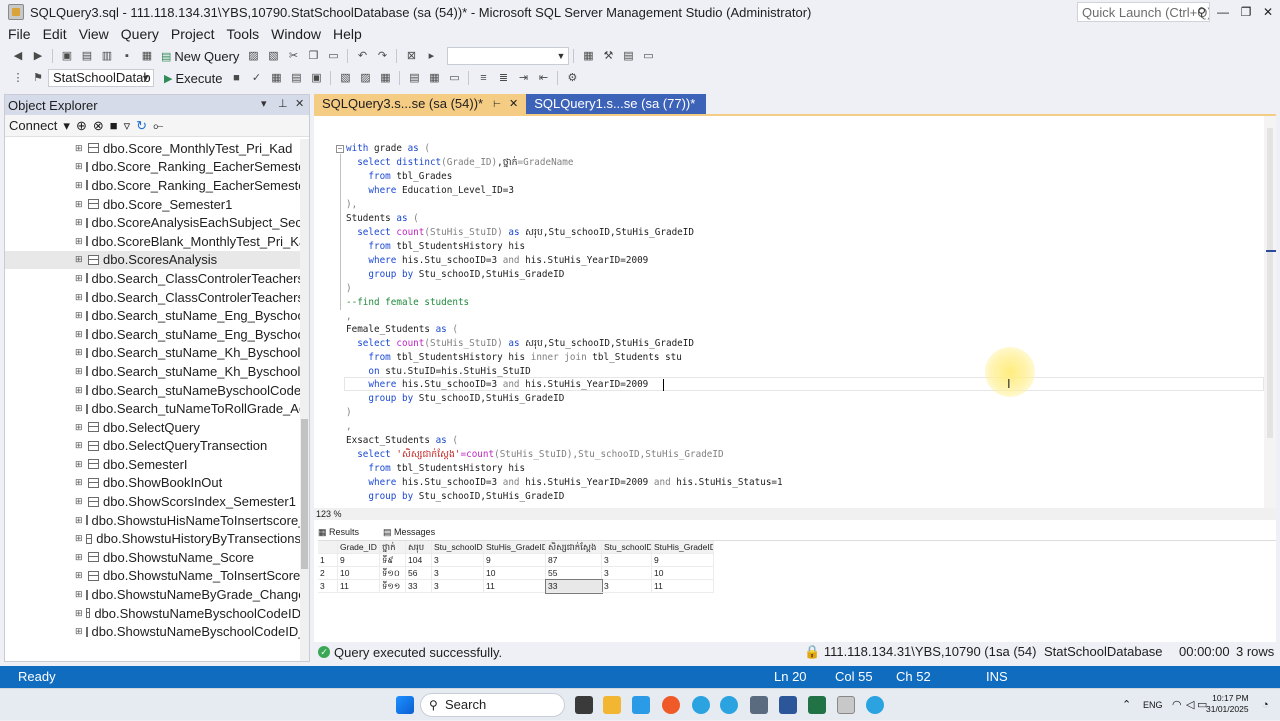  I want to click on open-file-icon: ▥, so click(107, 56).